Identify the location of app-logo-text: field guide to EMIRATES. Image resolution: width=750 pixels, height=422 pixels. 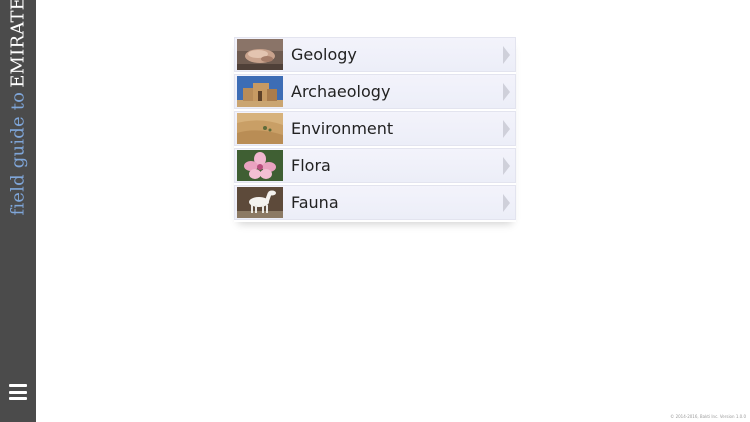
(18, 108).